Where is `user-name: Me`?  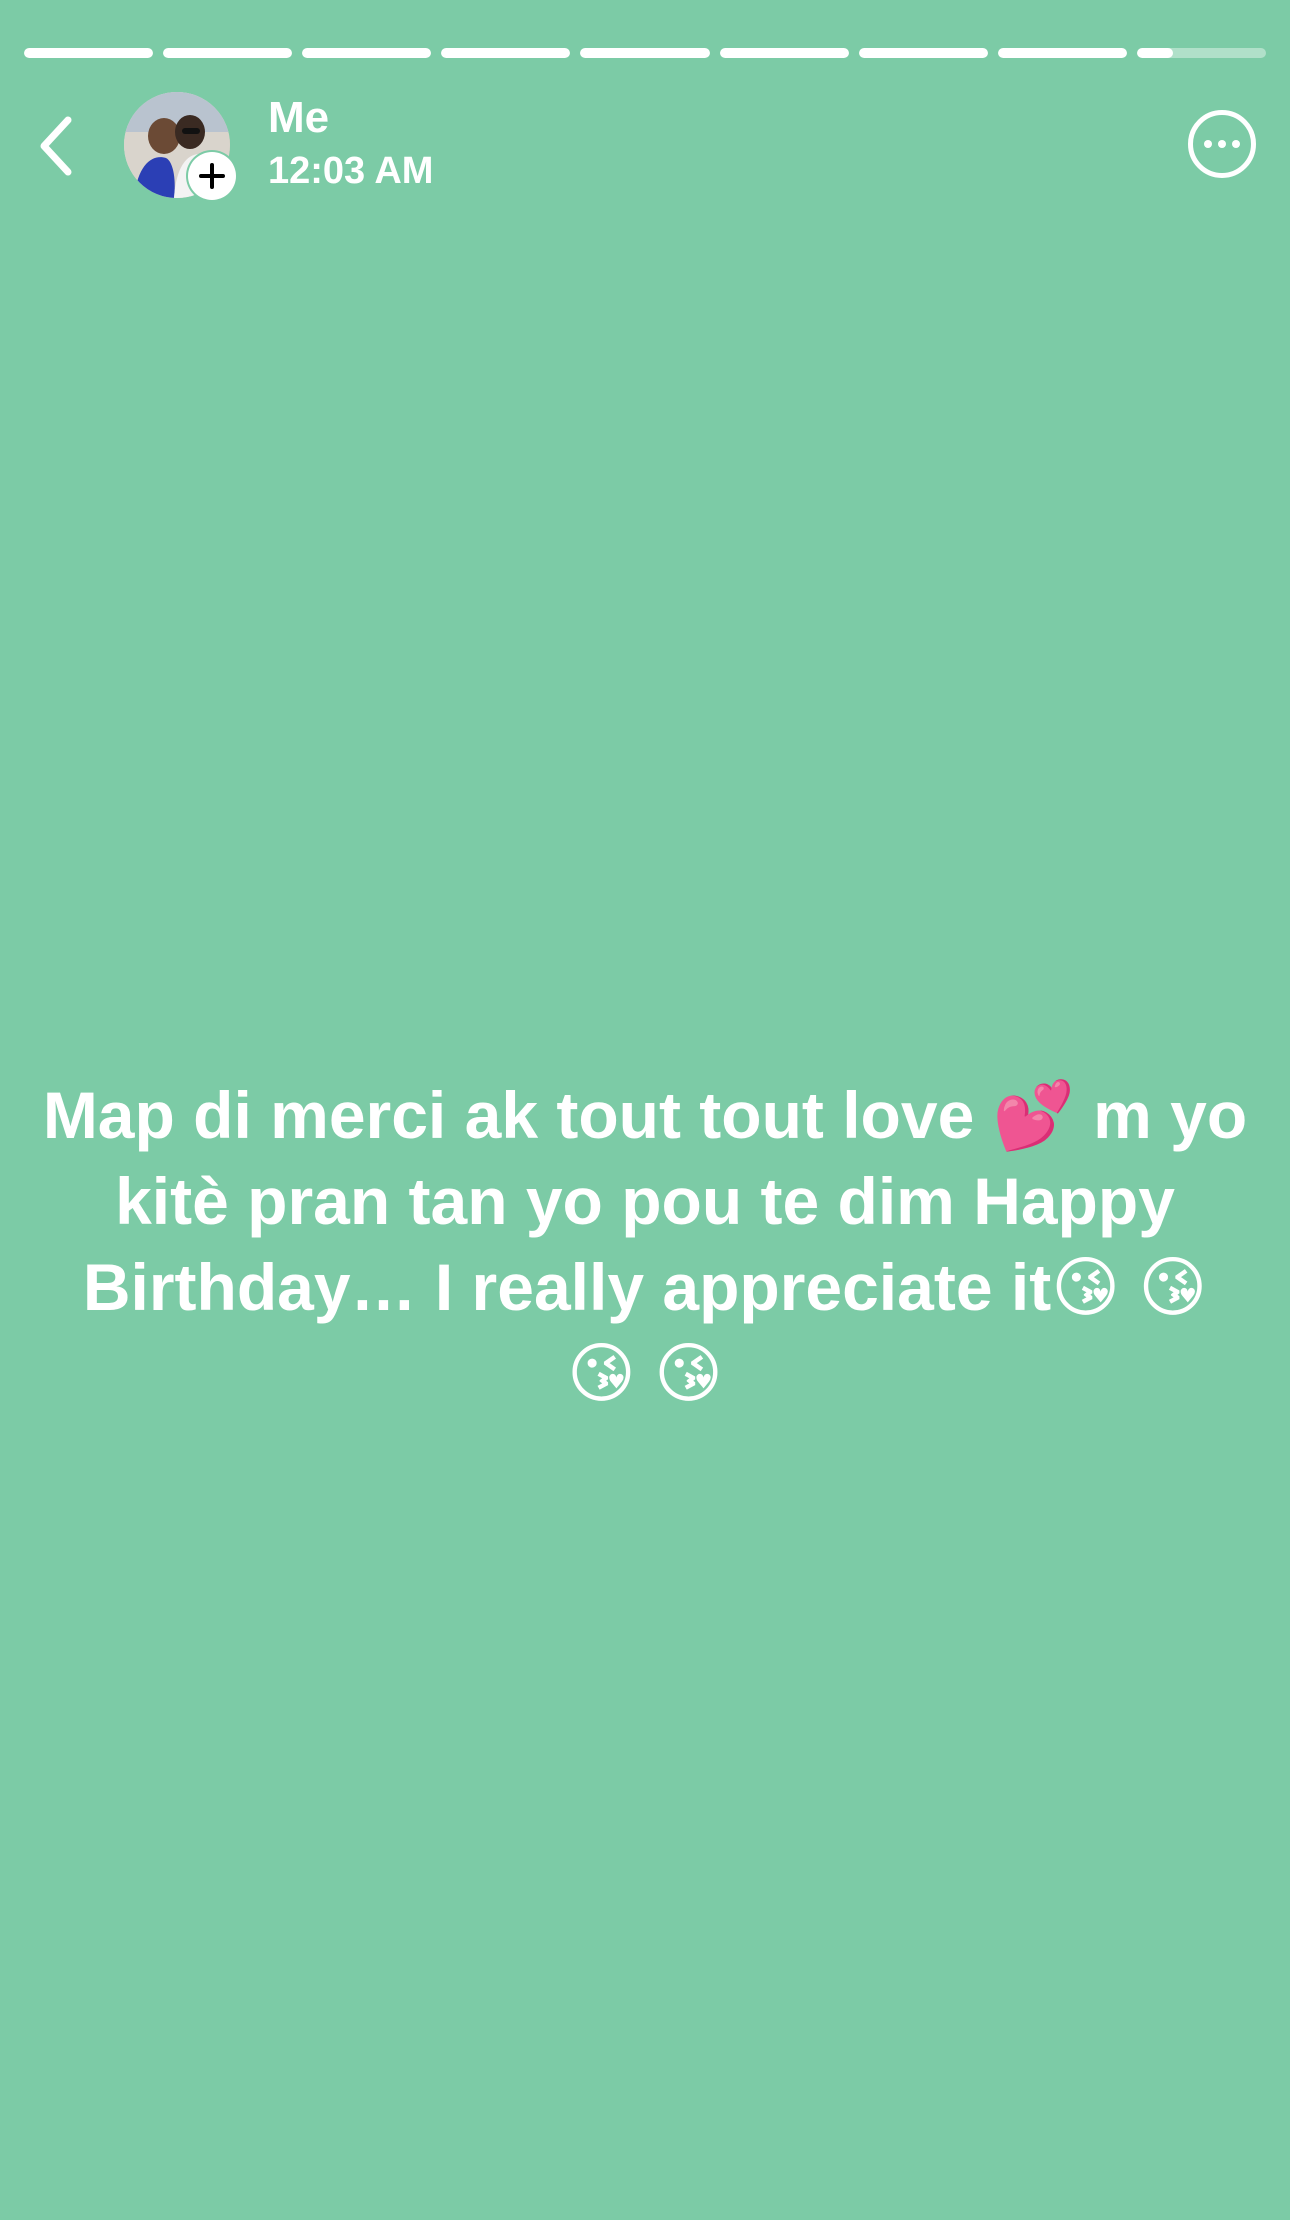
user-name: Me is located at coordinates (299, 117).